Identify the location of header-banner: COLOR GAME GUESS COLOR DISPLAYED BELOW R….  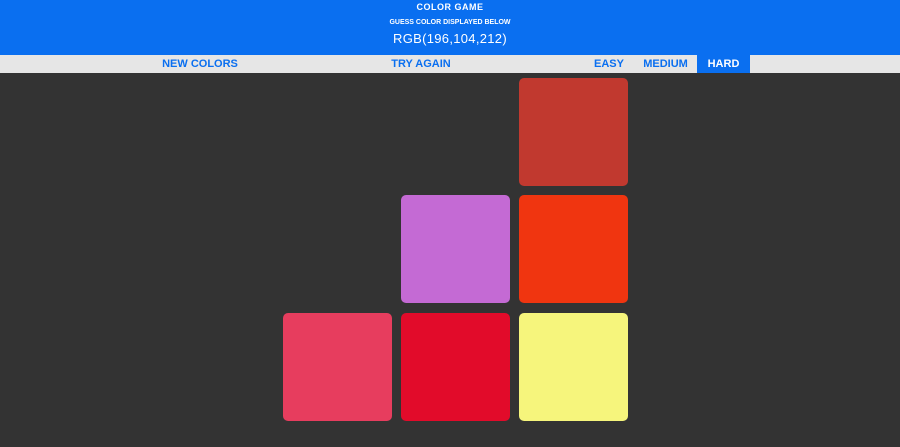
(450, 27).